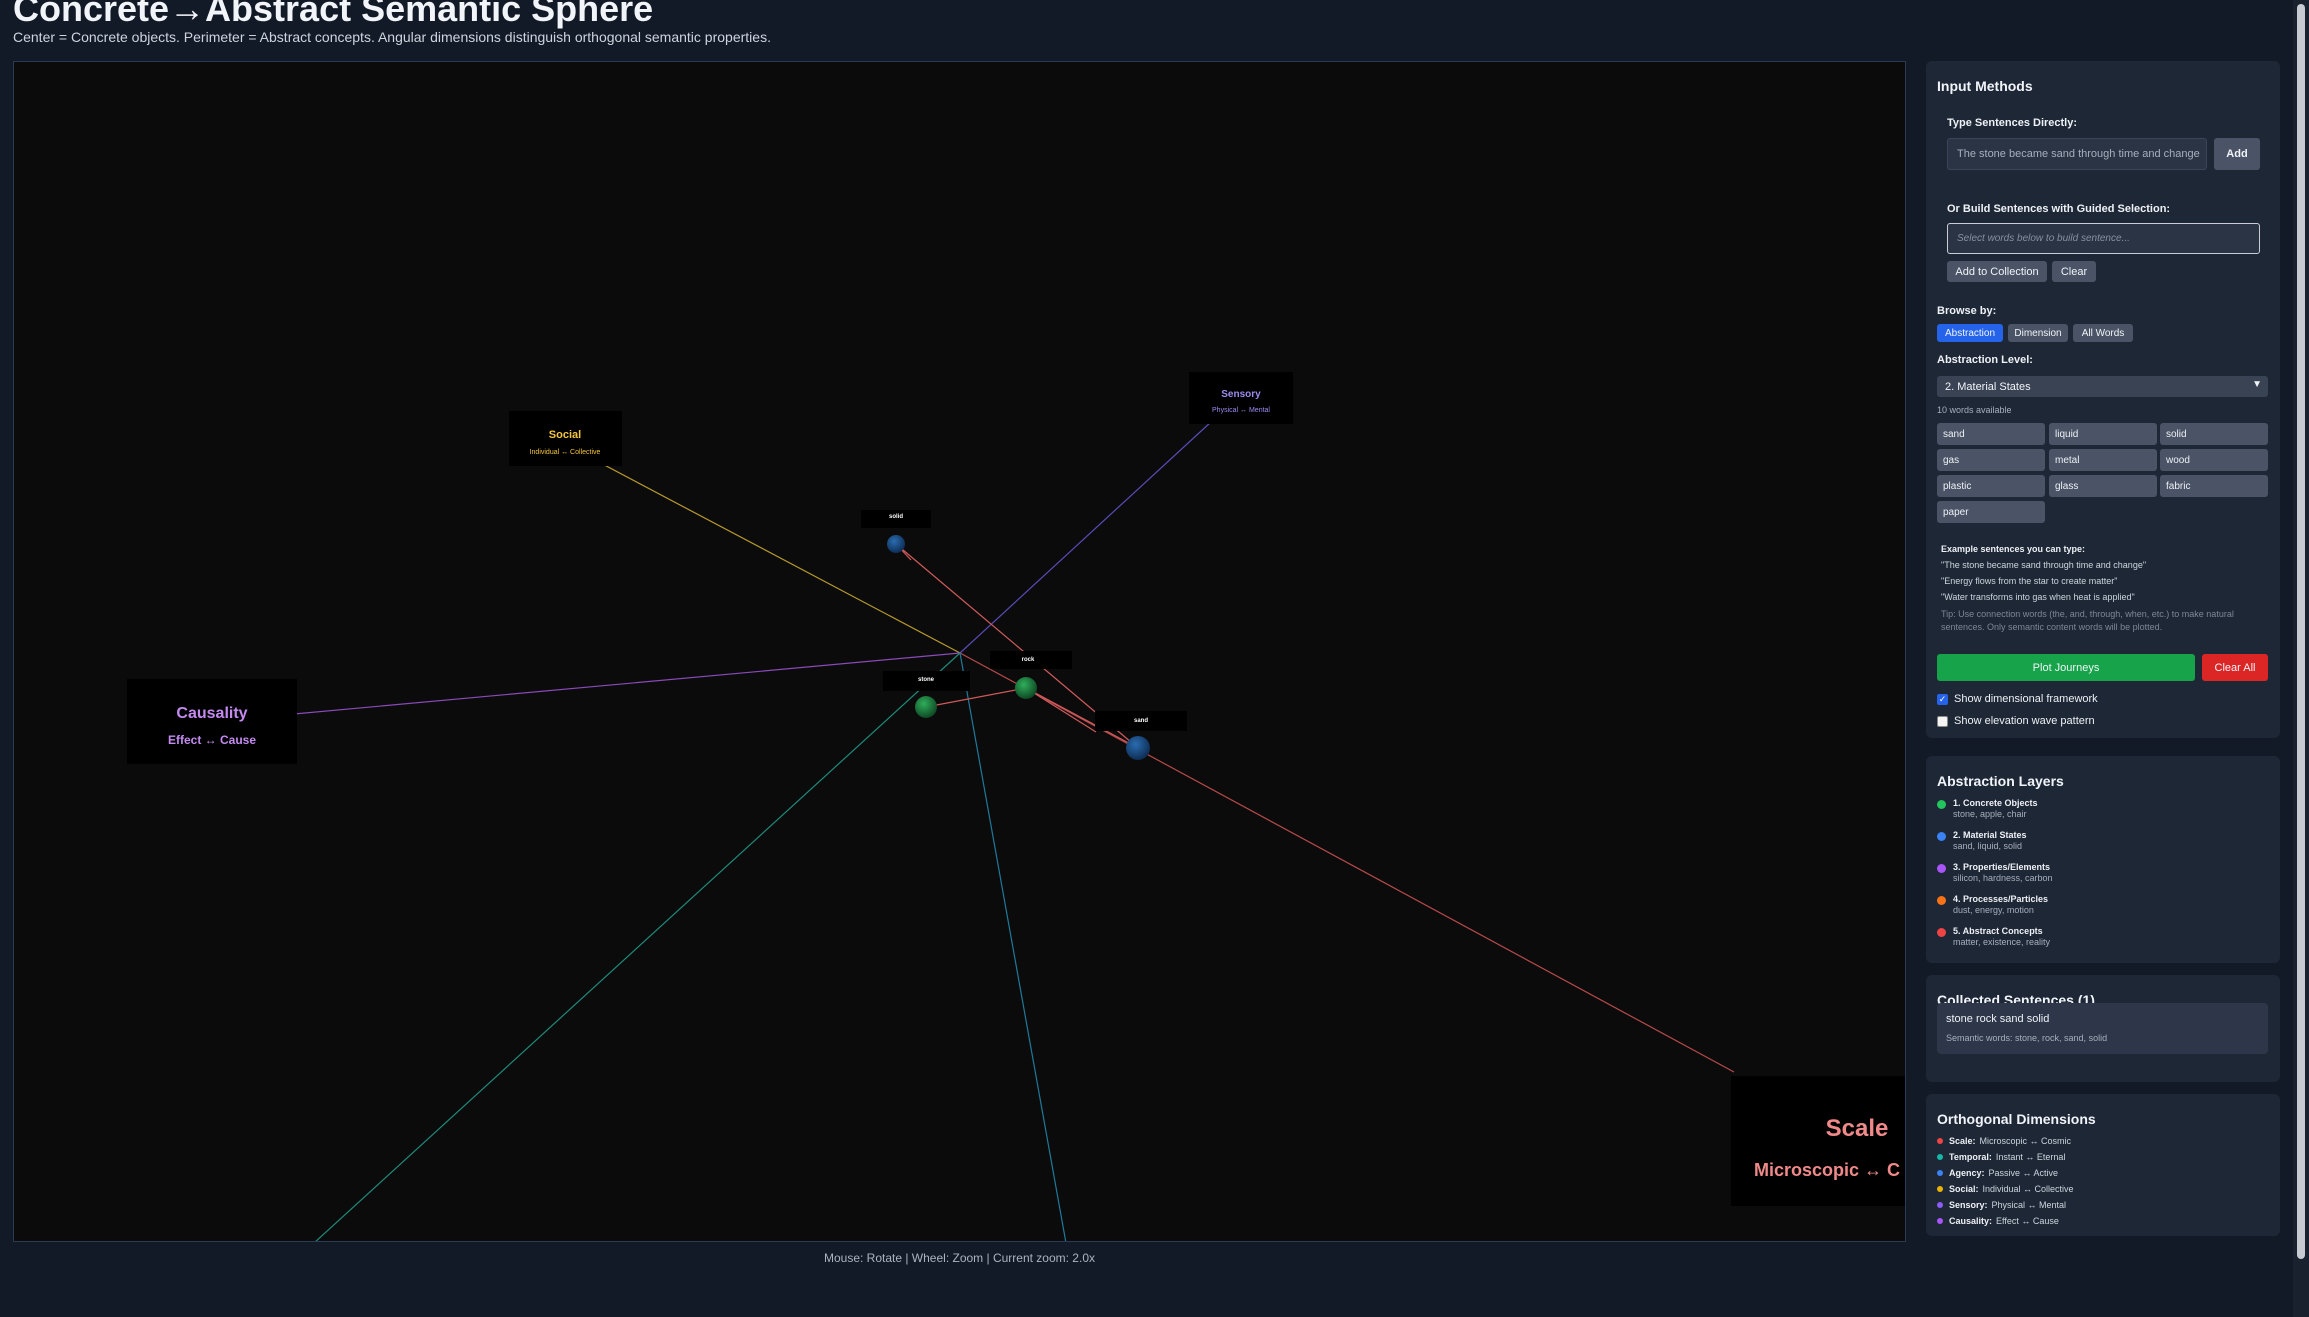 Image resolution: width=2309 pixels, height=1317 pixels. Describe the element at coordinates (1998, 931) in the screenshot. I see `layer-name: 5. Abstract Concepts` at that location.